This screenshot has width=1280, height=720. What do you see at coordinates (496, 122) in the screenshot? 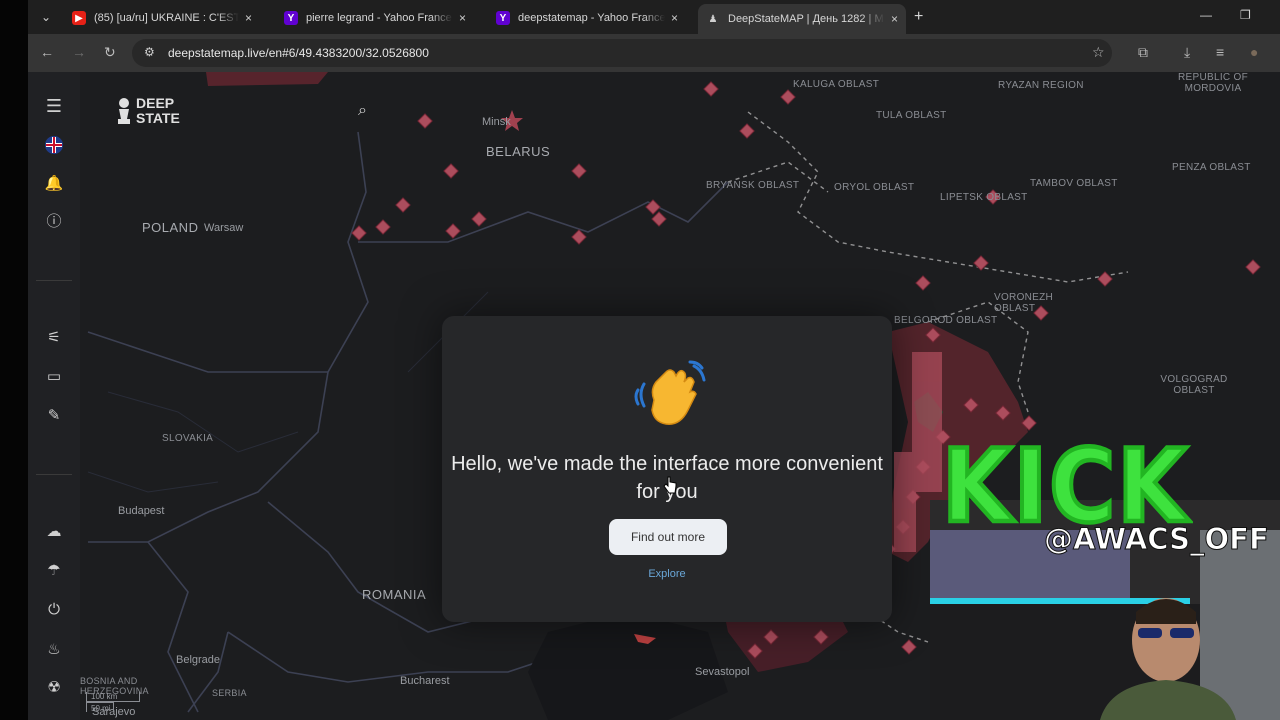
I see `label-minsk: Minsk` at bounding box center [496, 122].